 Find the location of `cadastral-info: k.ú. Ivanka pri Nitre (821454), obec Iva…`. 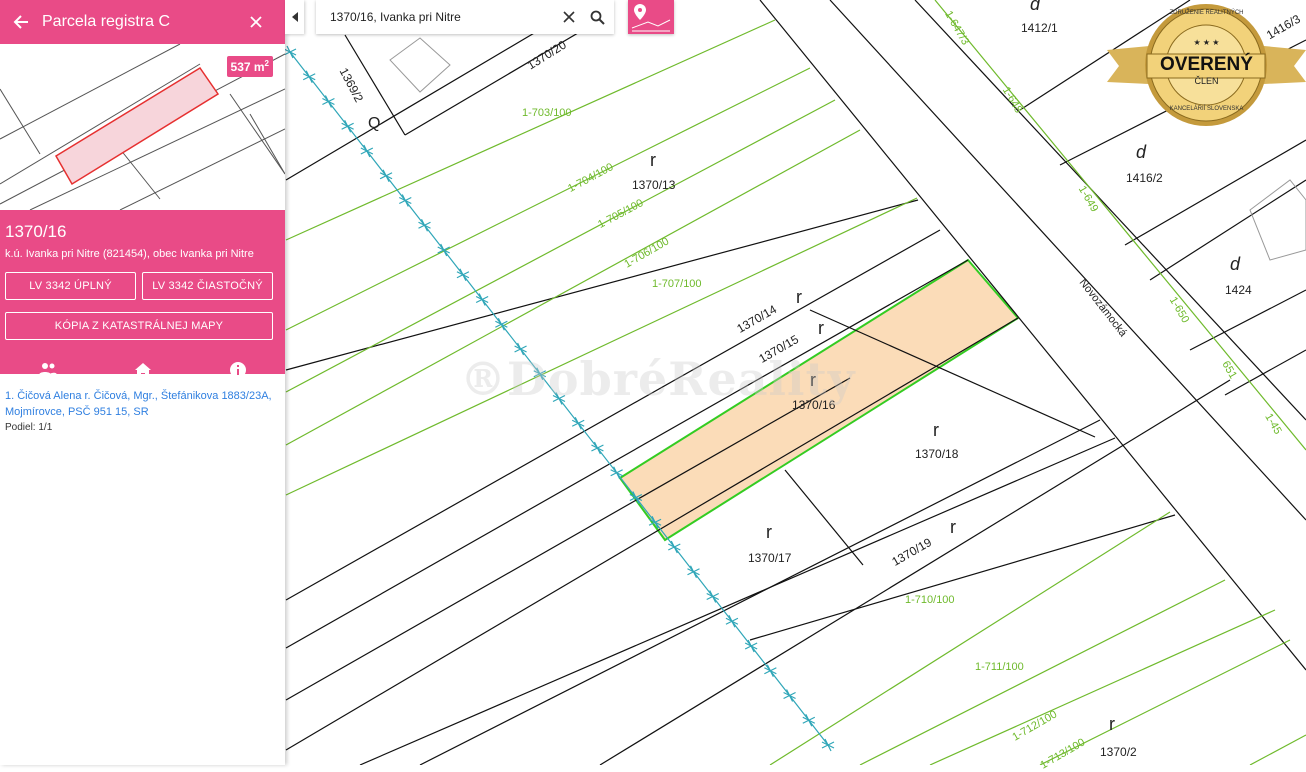

cadastral-info: k.ú. Ivanka pri Nitre (821454), obec Iva… is located at coordinates (129, 254).